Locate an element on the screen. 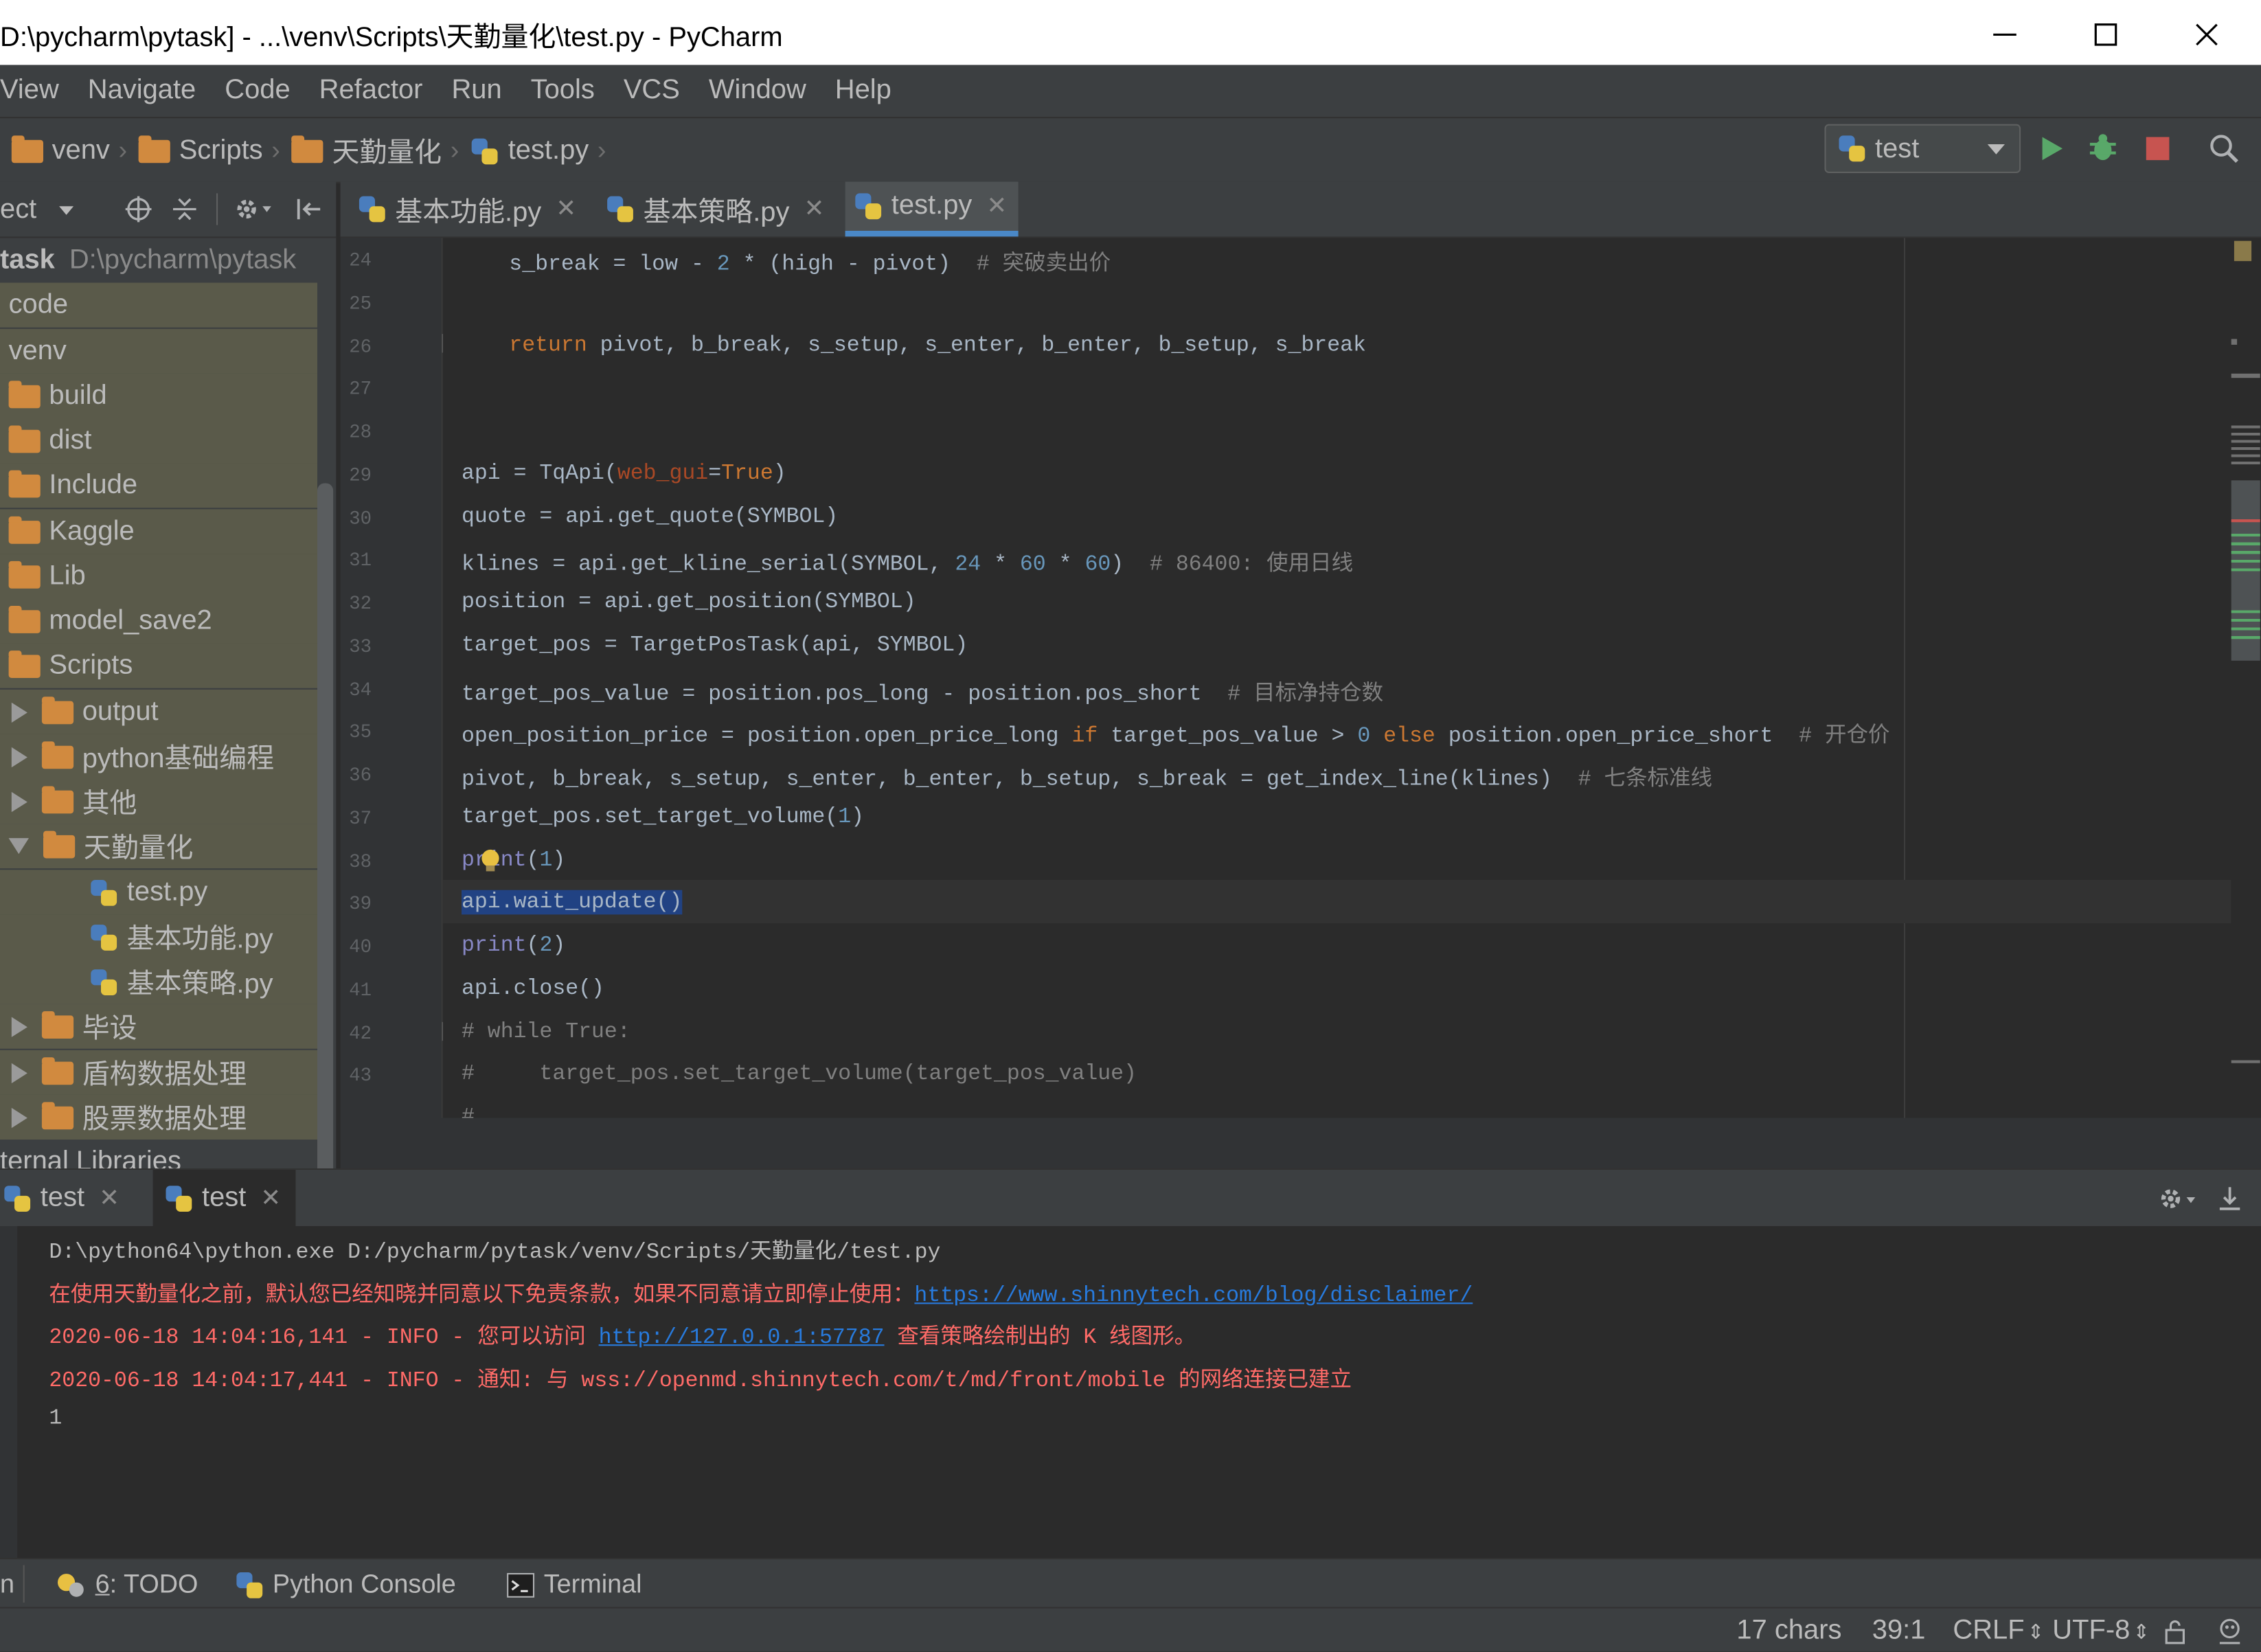 The image size is (2261, 1652). tree-item-include: Include is located at coordinates (158, 485).